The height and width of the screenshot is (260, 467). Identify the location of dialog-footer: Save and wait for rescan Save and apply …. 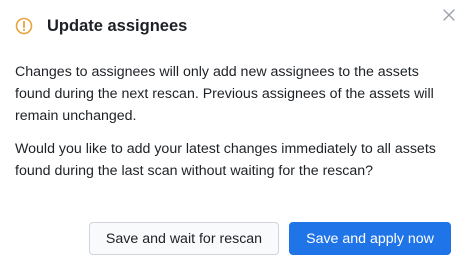
(270, 238).